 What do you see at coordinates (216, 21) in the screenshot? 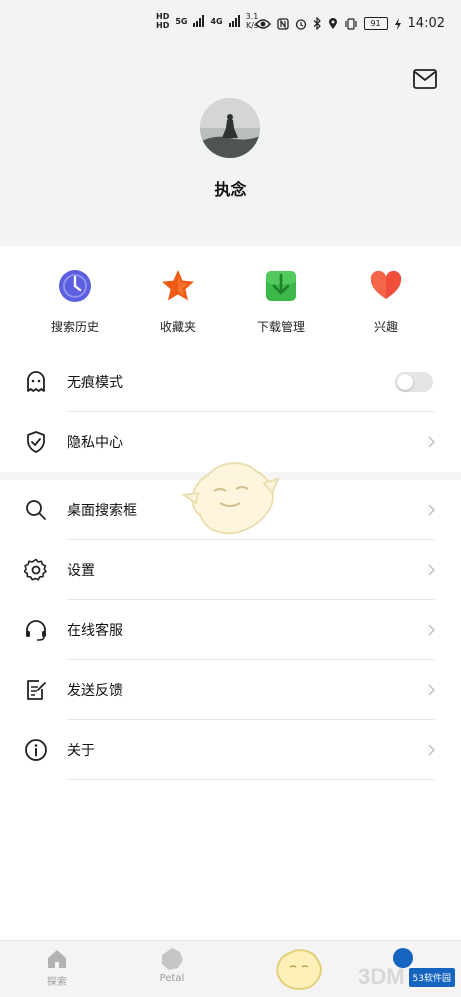
I see `network-type: 4G` at bounding box center [216, 21].